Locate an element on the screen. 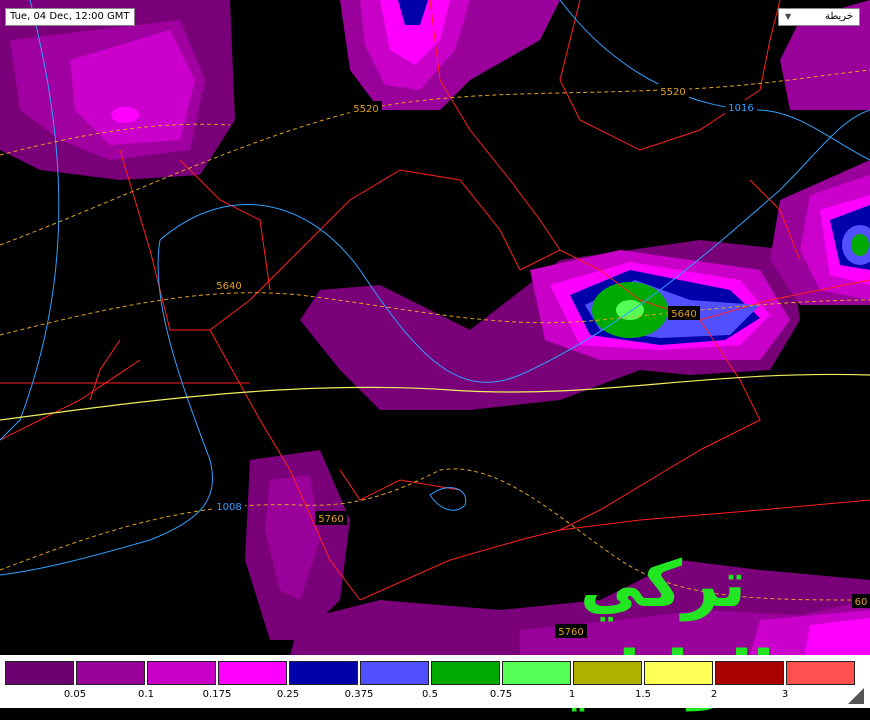  contour-label-1016: 1016 is located at coordinates (740, 108).